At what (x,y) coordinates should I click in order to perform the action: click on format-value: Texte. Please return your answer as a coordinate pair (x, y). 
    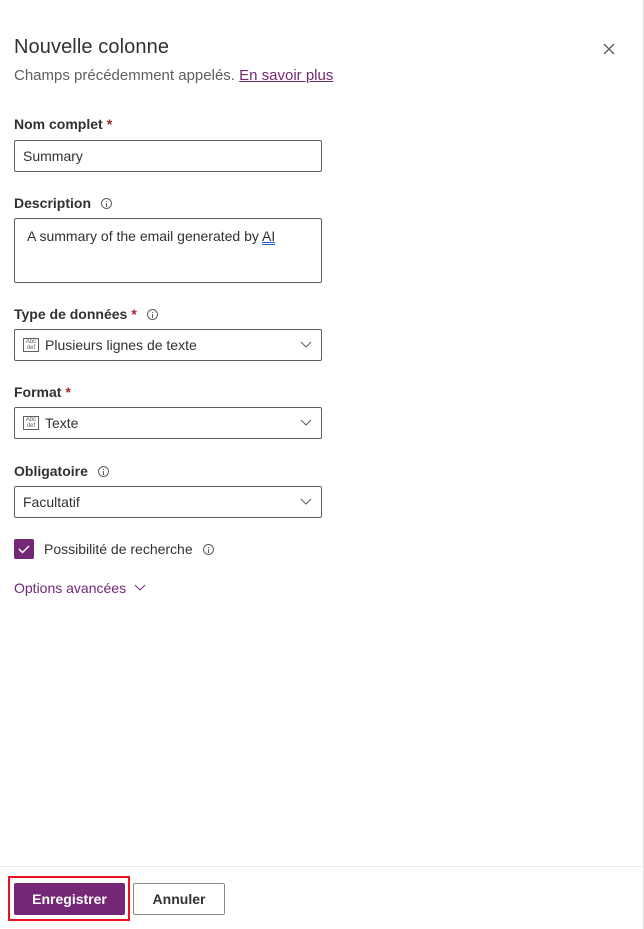
    Looking at the image, I should click on (62, 423).